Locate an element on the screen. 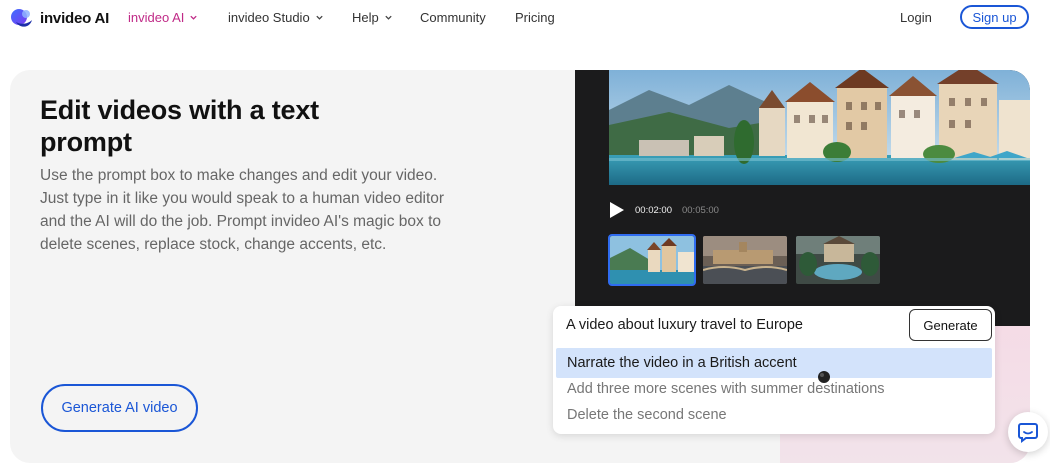  prompt-input: A video about luxury travel to Europe is located at coordinates (684, 325).